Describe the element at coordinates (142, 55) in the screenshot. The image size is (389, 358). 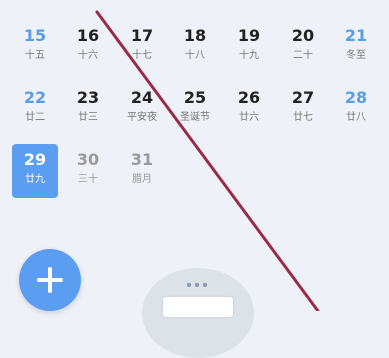
I see `lunar-label: 十七` at that location.